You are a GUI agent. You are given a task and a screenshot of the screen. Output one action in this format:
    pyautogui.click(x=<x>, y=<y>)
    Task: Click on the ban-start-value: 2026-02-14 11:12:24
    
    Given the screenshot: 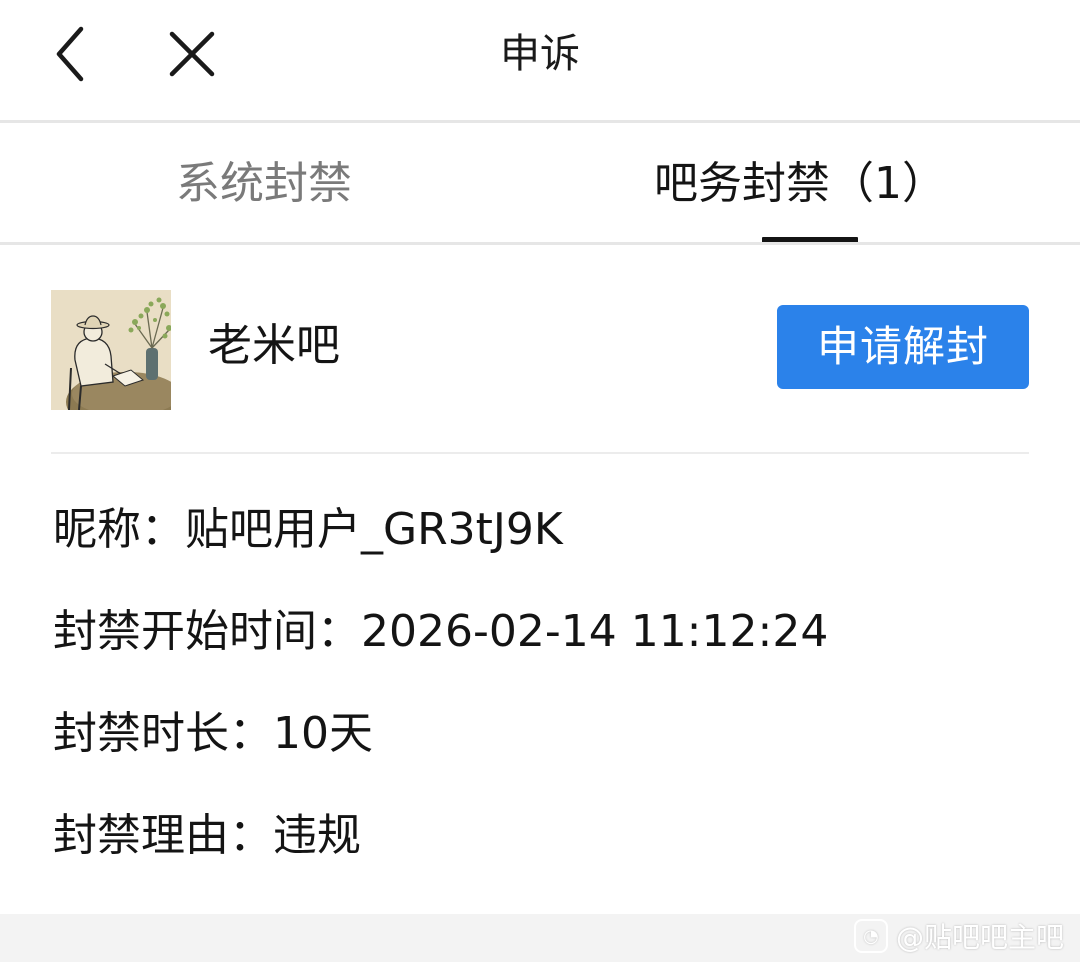 What is the action you would take?
    pyautogui.click(x=595, y=631)
    